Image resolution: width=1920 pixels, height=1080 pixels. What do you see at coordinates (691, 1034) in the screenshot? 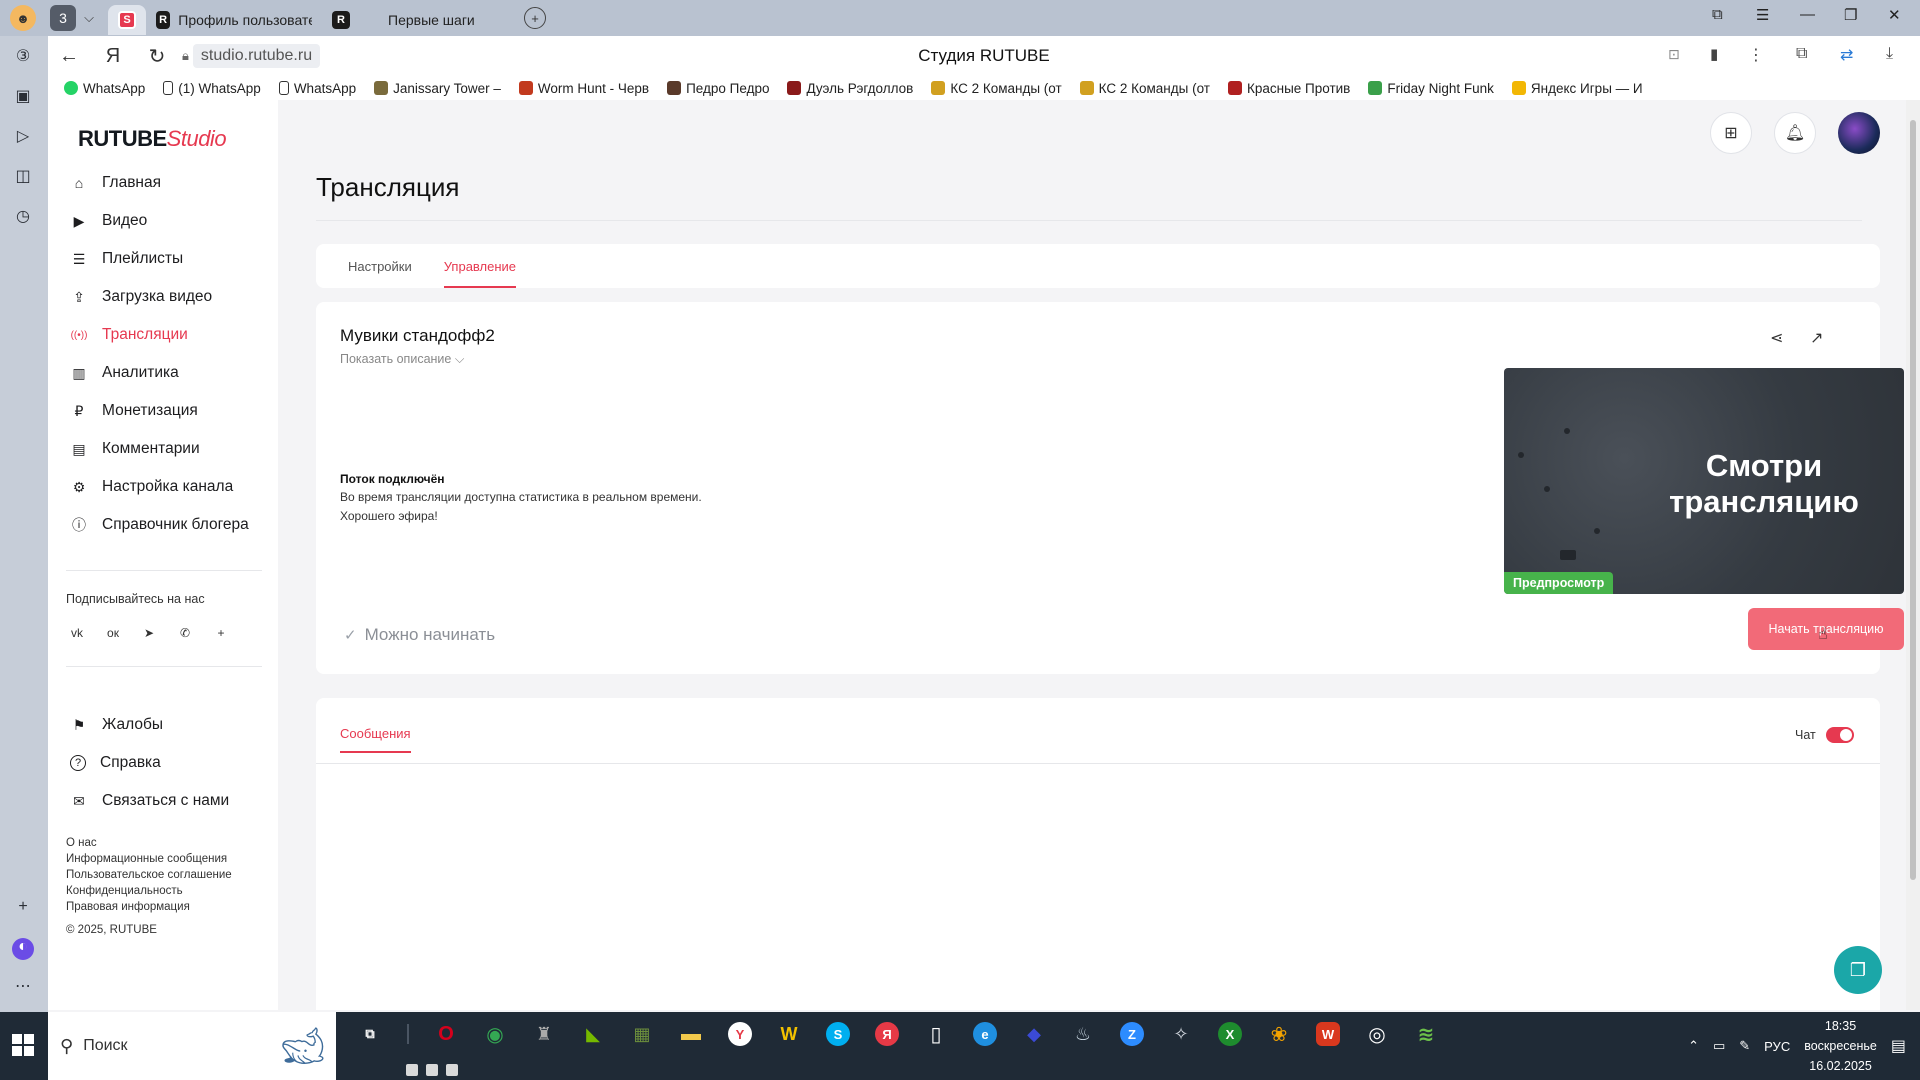
I see `explorer-icon: ▬` at bounding box center [691, 1034].